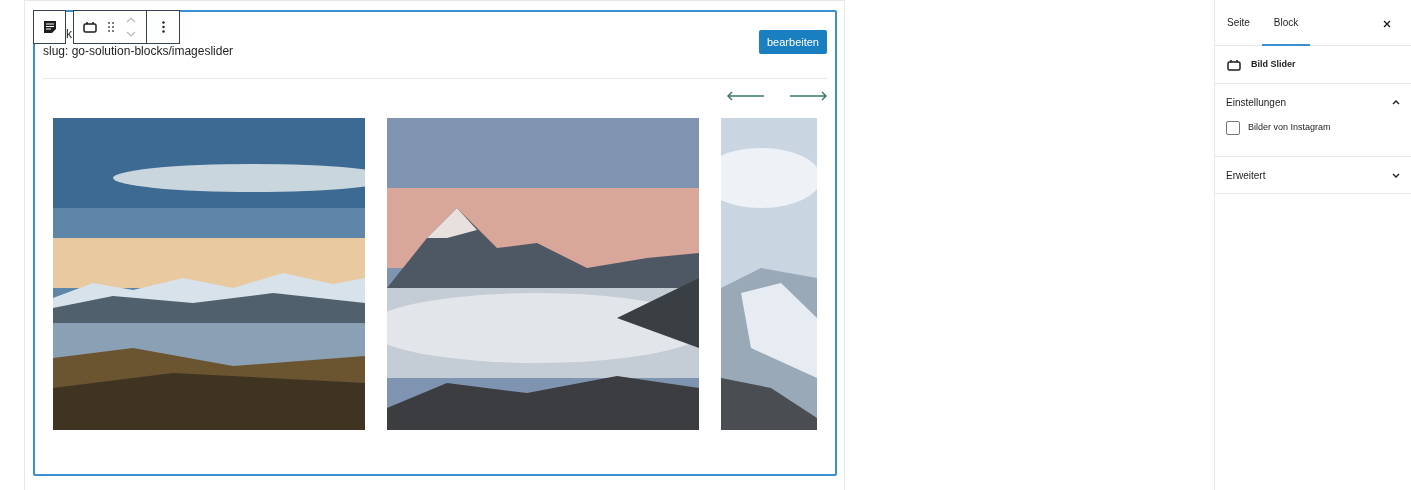 The image size is (1411, 490). I want to click on block-name: Bild Slider, so click(1273, 64).